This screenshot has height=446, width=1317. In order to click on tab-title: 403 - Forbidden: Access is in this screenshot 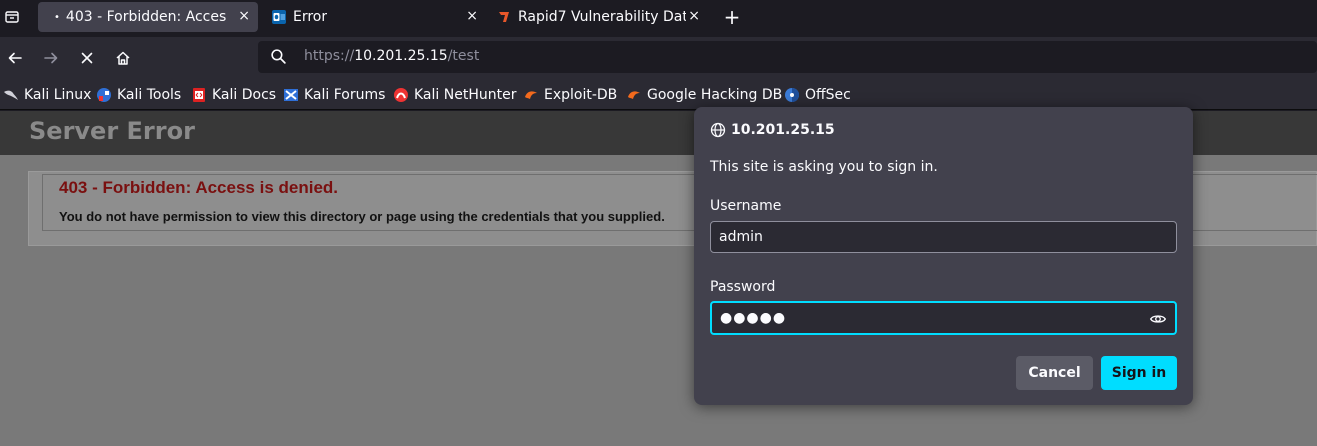, I will do `click(145, 17)`.